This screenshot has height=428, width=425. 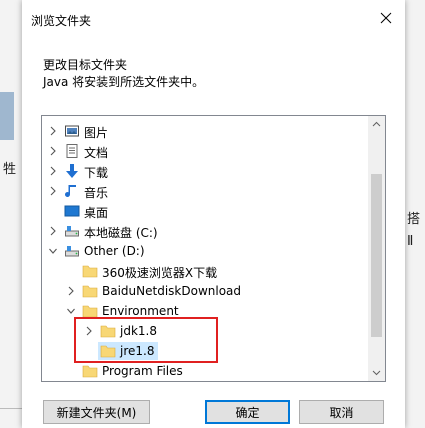 What do you see at coordinates (85, 65) in the screenshot?
I see `dialog-description-title: 更改目标文件夹` at bounding box center [85, 65].